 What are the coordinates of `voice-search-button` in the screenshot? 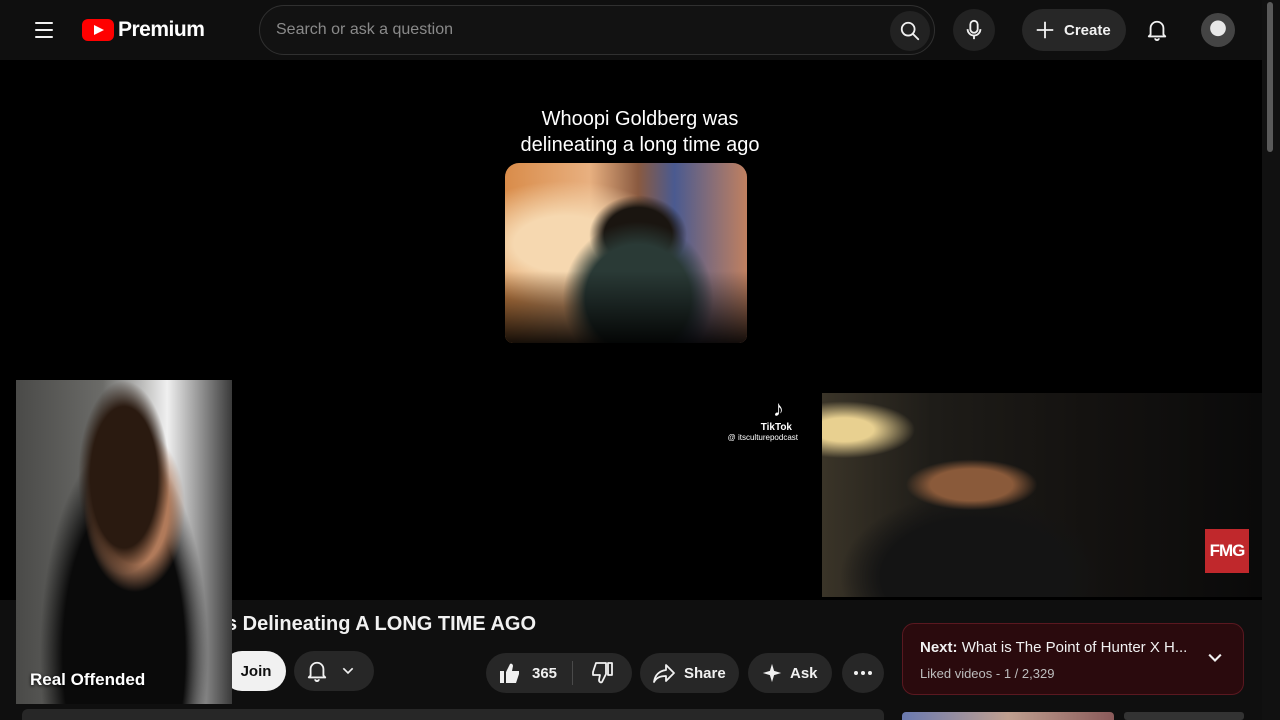 It's located at (974, 30).